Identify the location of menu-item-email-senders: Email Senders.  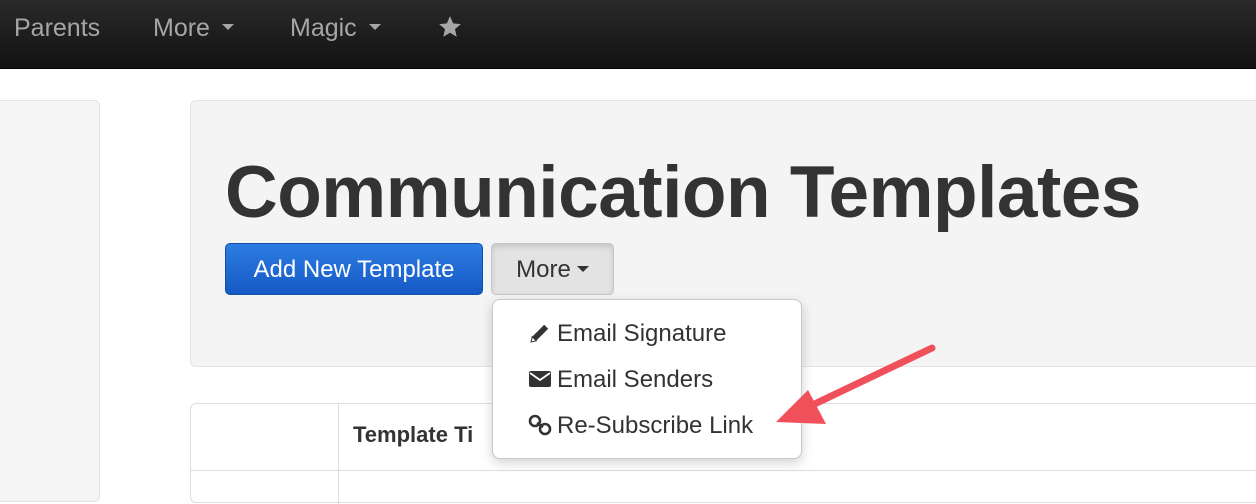
(620, 380).